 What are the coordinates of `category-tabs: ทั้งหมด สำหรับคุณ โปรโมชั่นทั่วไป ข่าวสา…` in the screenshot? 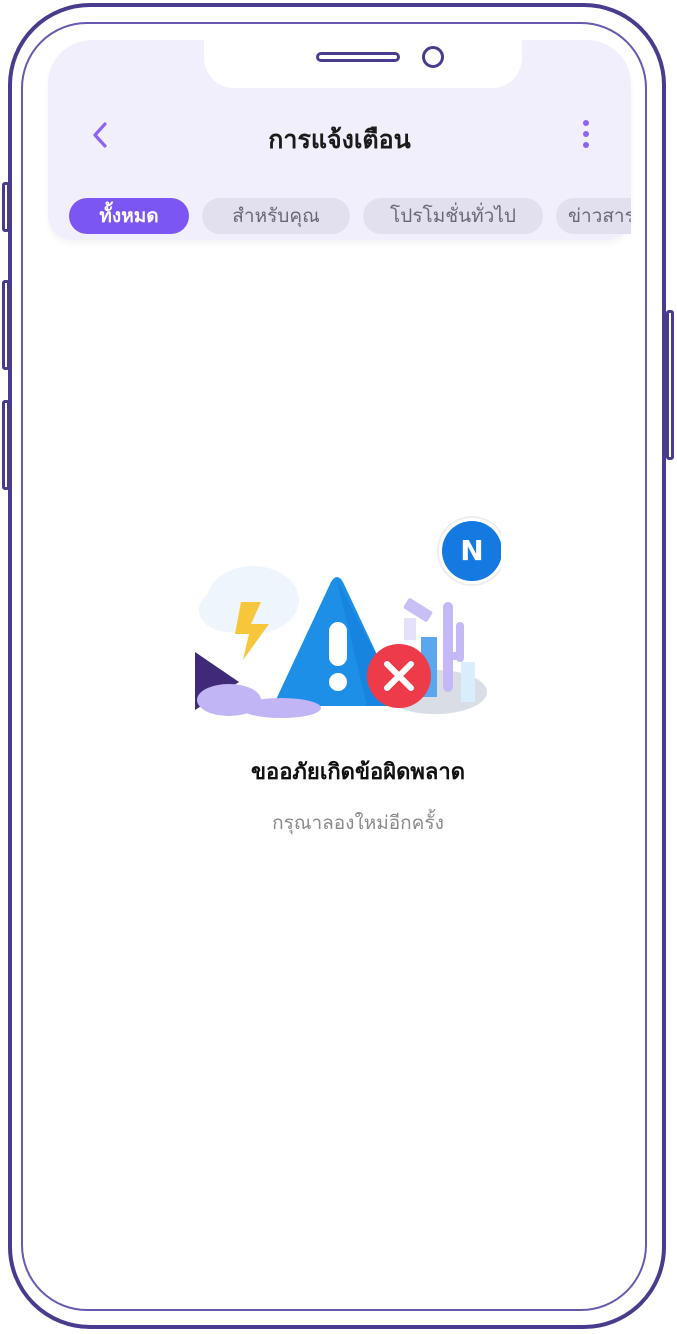 It's located at (339, 216).